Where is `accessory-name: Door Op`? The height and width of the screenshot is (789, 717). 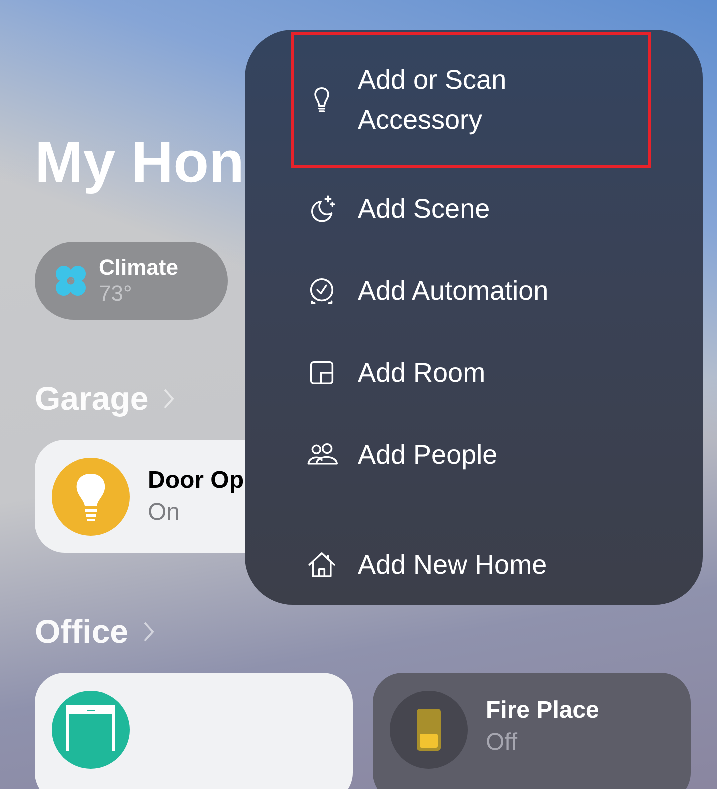
accessory-name: Door Op is located at coordinates (196, 481).